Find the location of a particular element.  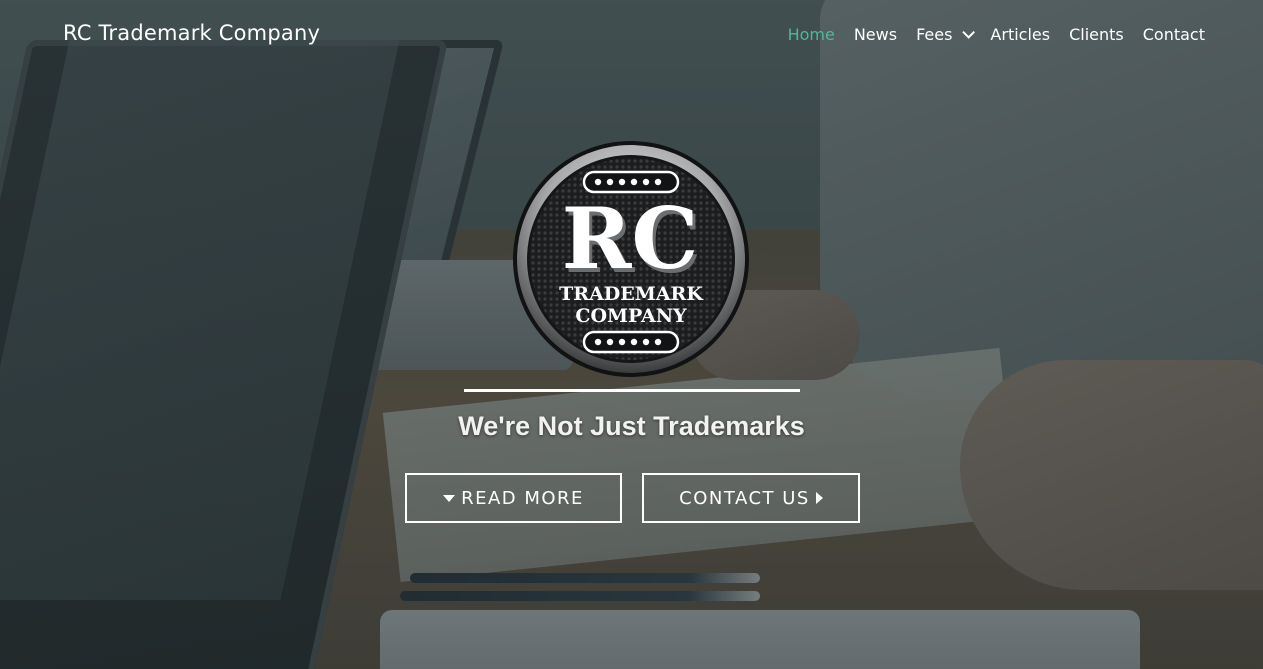

nav-item-contact: Contact is located at coordinates (1174, 34).